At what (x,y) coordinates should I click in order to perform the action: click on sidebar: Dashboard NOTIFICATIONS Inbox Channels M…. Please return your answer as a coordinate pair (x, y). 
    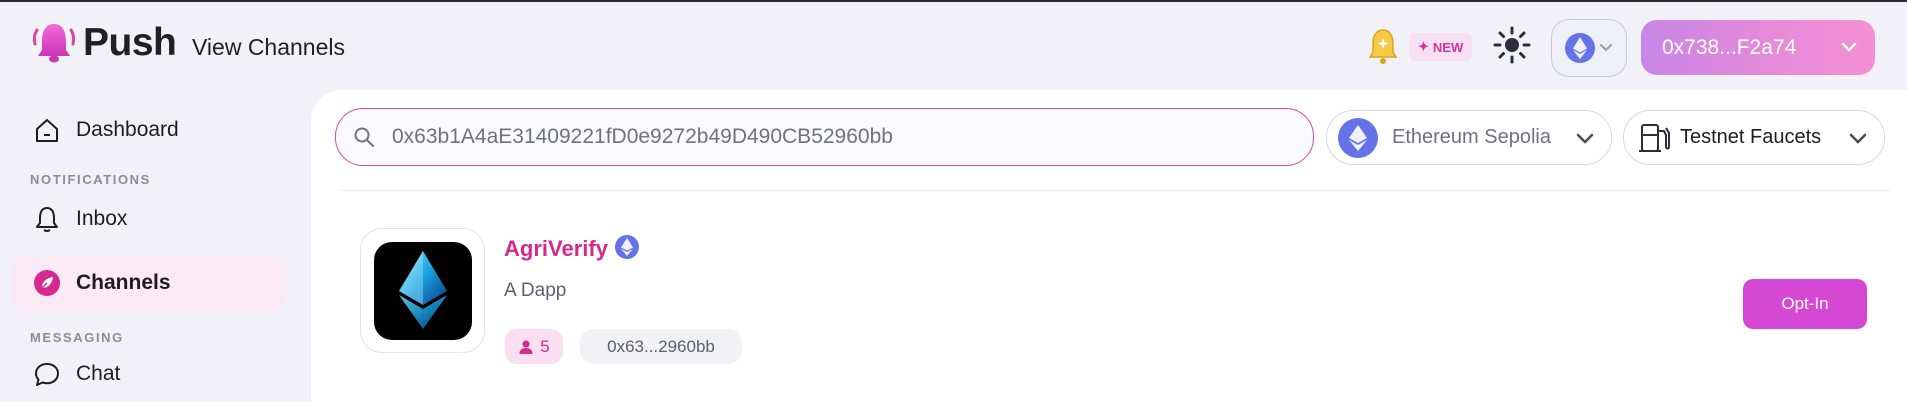
    Looking at the image, I should click on (150, 246).